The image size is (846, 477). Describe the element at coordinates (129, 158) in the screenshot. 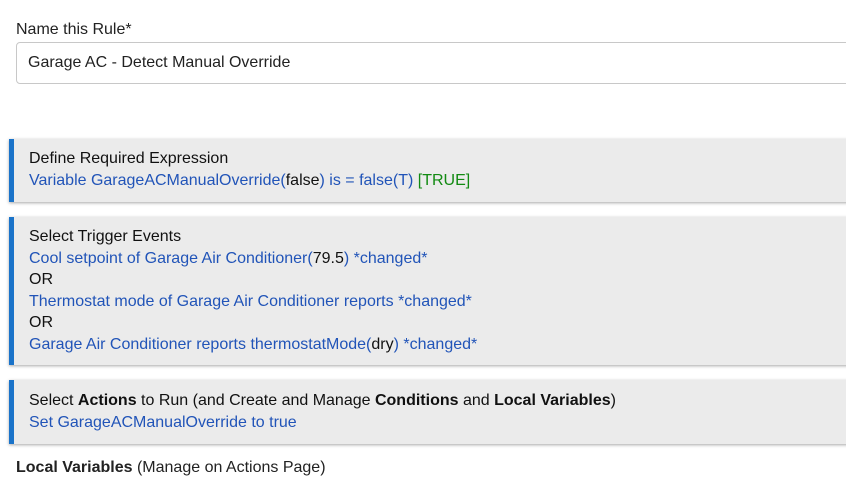

I see `required-expression-title: Define Required Expression` at that location.